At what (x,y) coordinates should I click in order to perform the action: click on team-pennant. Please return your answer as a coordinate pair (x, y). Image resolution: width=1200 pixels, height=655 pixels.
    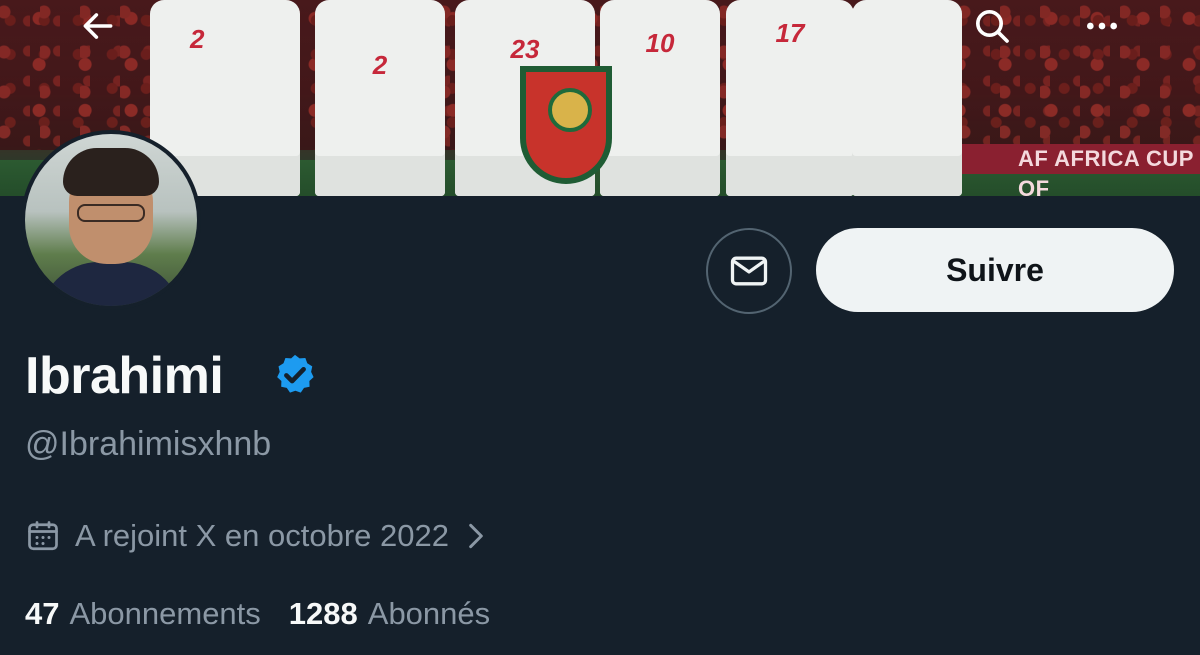
    Looking at the image, I should click on (566, 125).